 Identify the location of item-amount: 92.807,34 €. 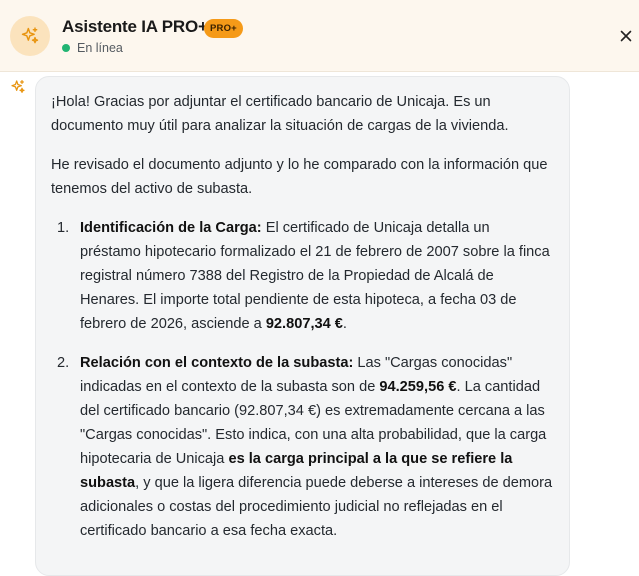
(304, 324).